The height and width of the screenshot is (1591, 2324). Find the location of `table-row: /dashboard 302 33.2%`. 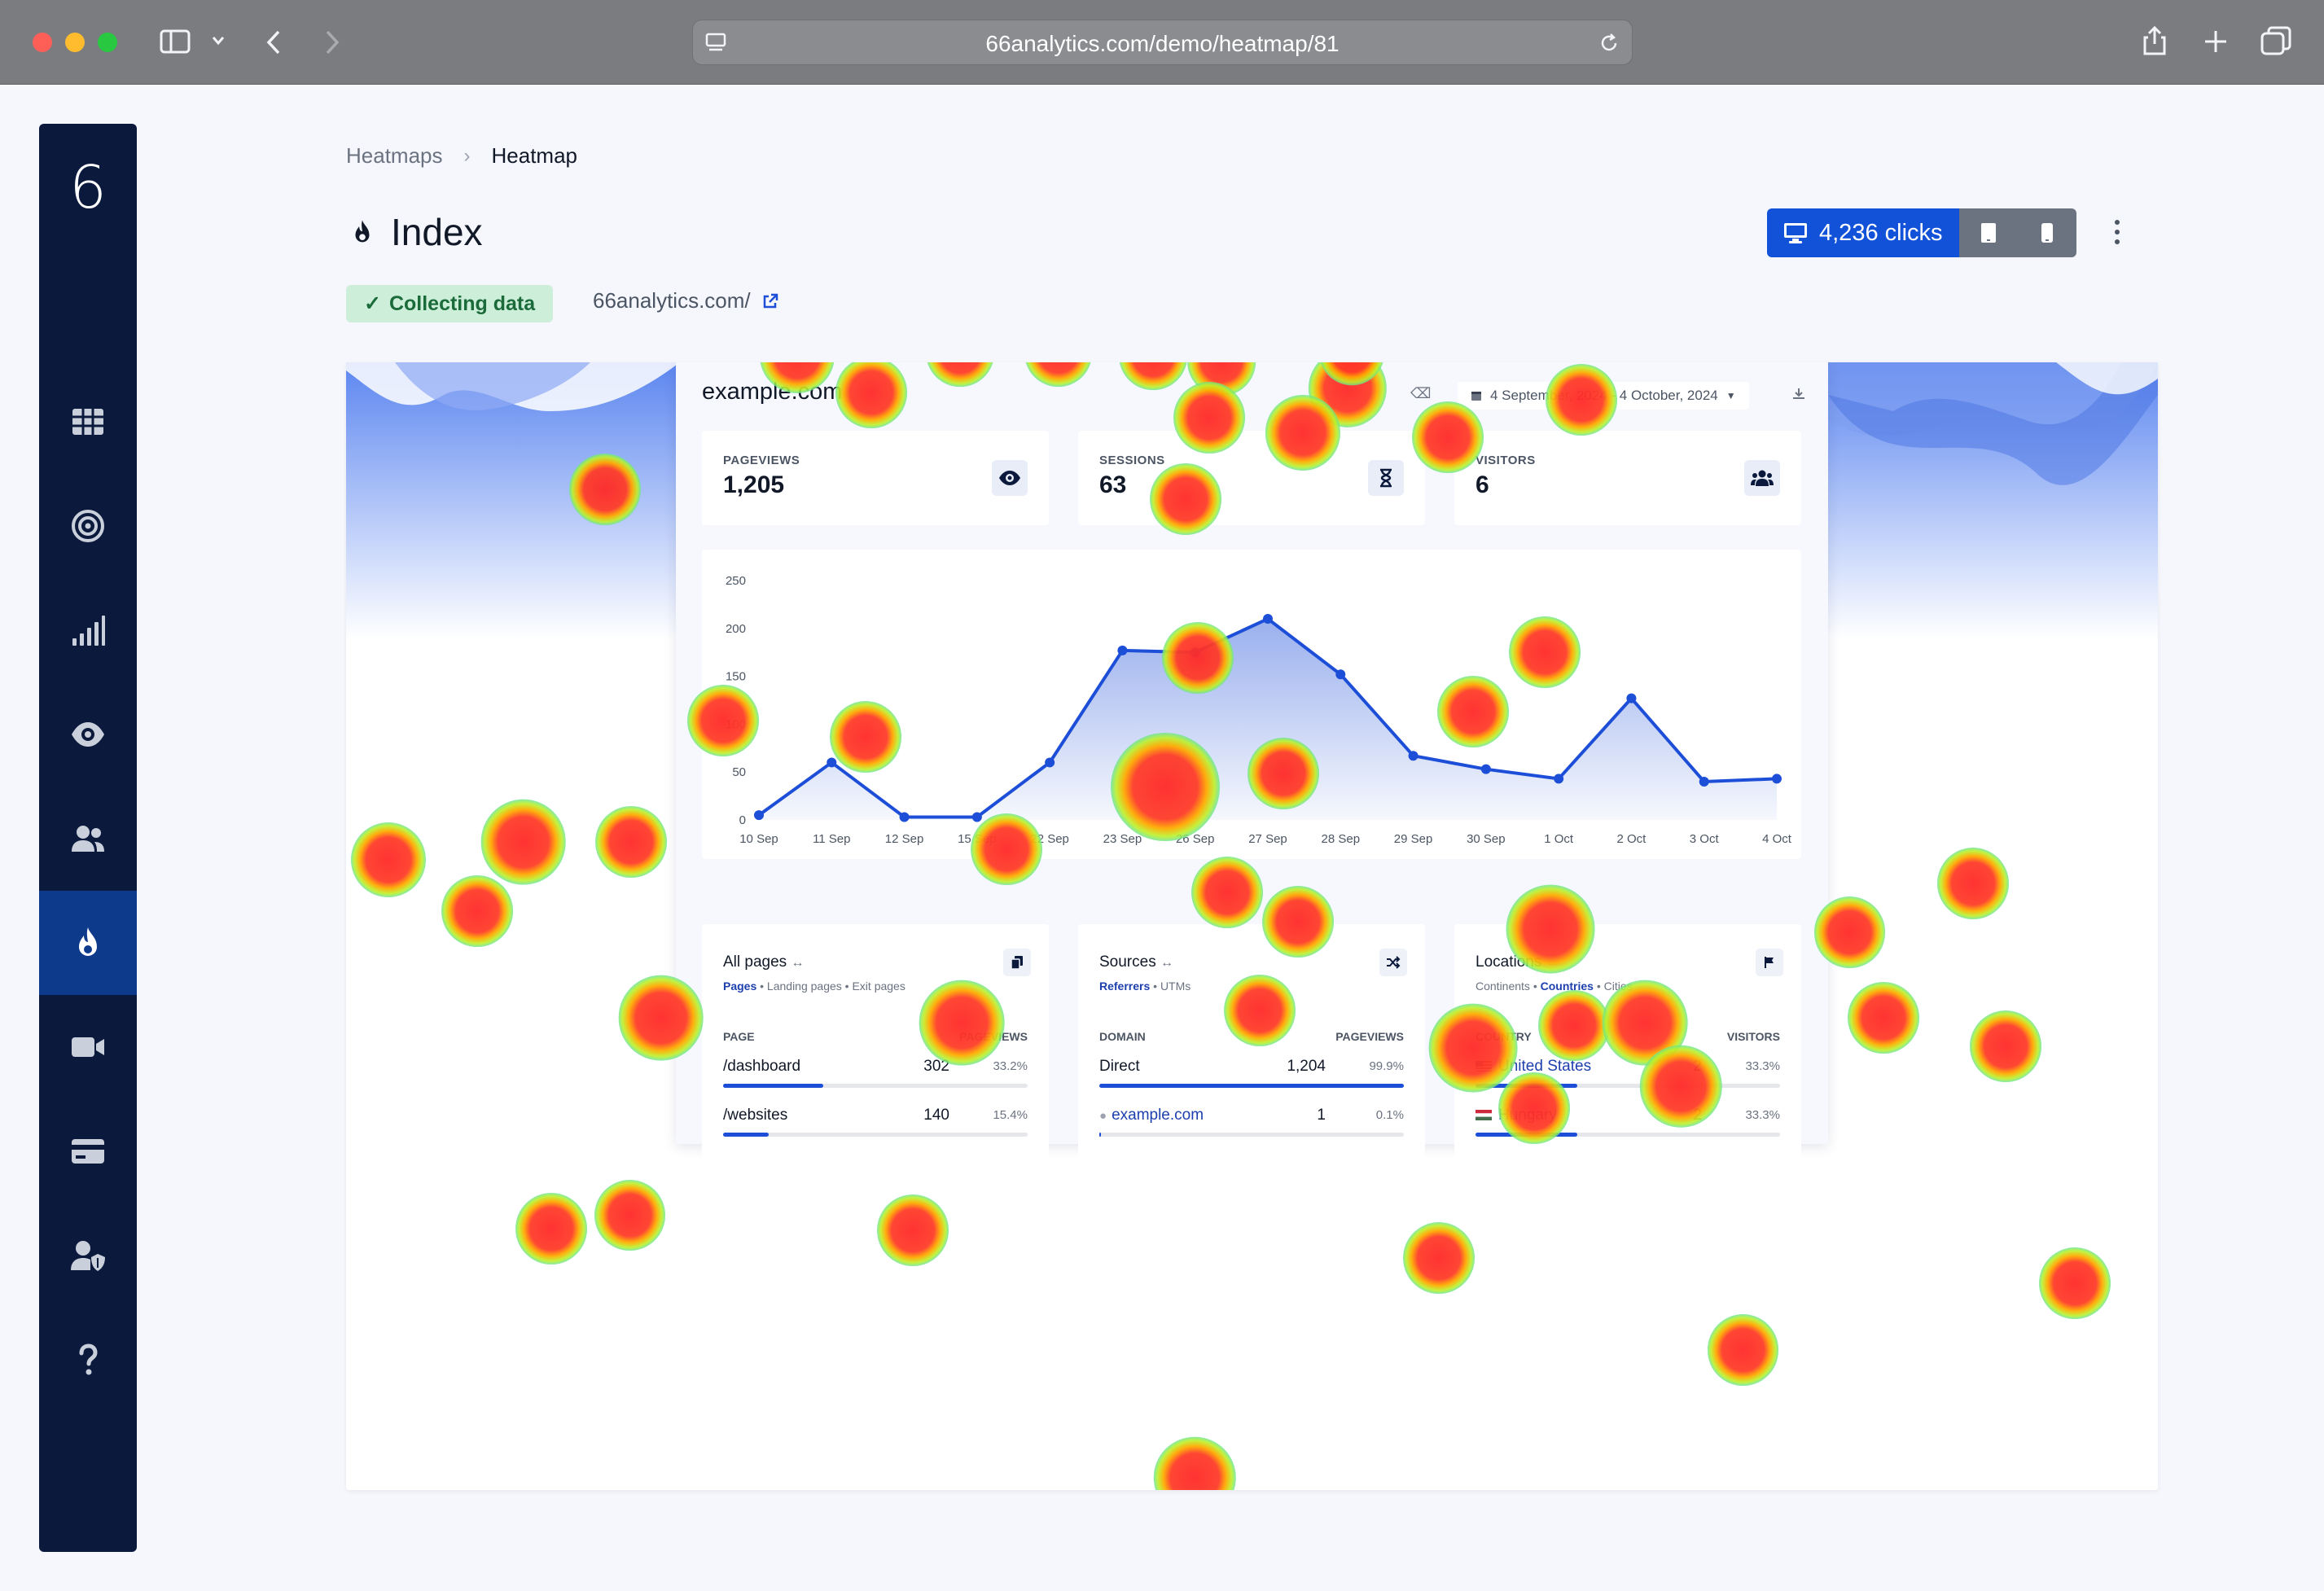

table-row: /dashboard 302 33.2% is located at coordinates (875, 1074).